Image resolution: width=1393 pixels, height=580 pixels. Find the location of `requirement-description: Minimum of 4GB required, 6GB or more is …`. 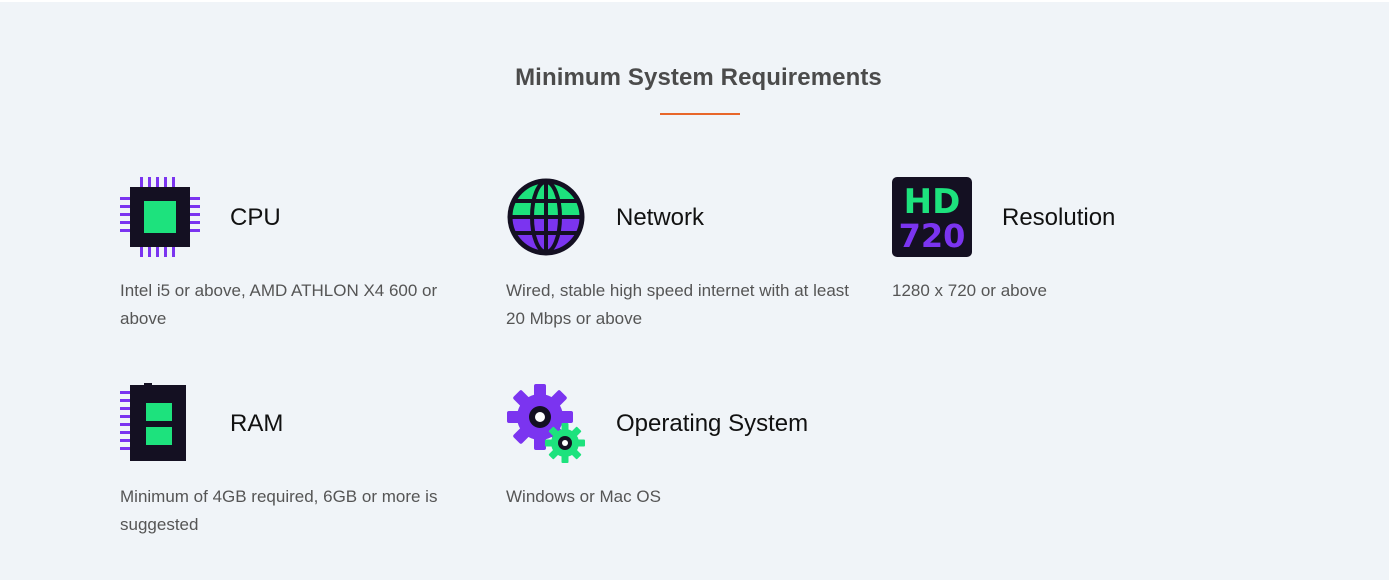

requirement-description: Minimum of 4GB required, 6GB or more is … is located at coordinates (279, 510).